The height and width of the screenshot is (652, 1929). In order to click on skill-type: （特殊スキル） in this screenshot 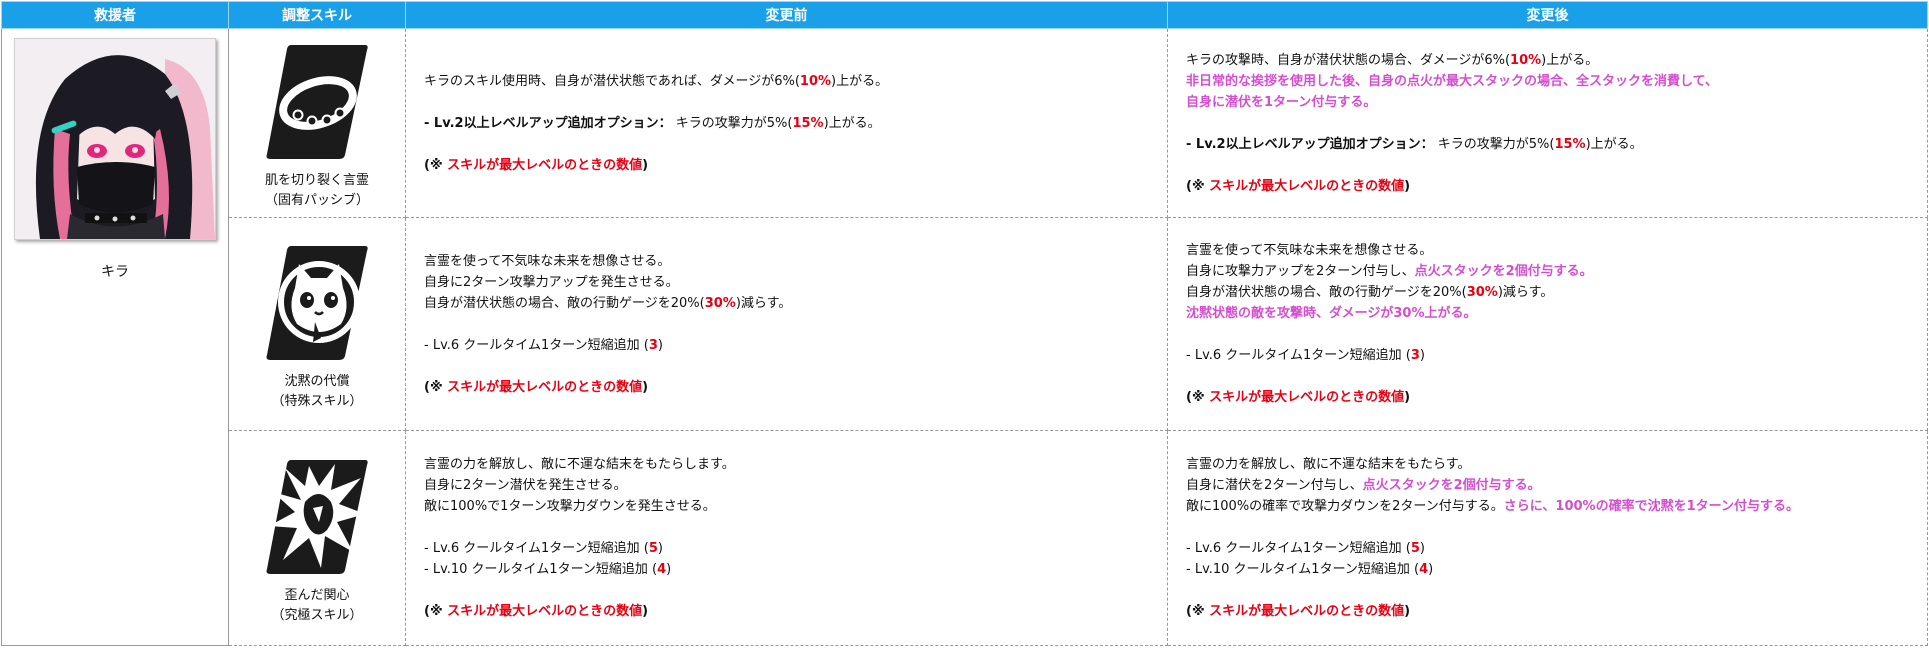, I will do `click(317, 401)`.